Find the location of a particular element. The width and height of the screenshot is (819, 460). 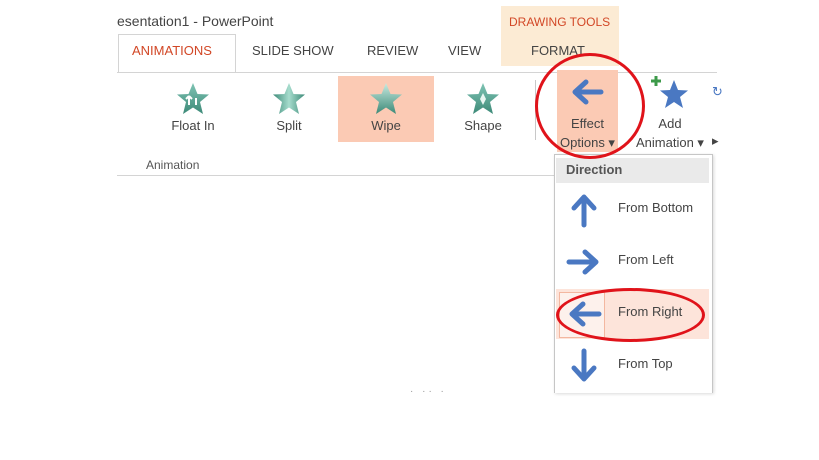

animation-shape: Shape is located at coordinates (483, 109).